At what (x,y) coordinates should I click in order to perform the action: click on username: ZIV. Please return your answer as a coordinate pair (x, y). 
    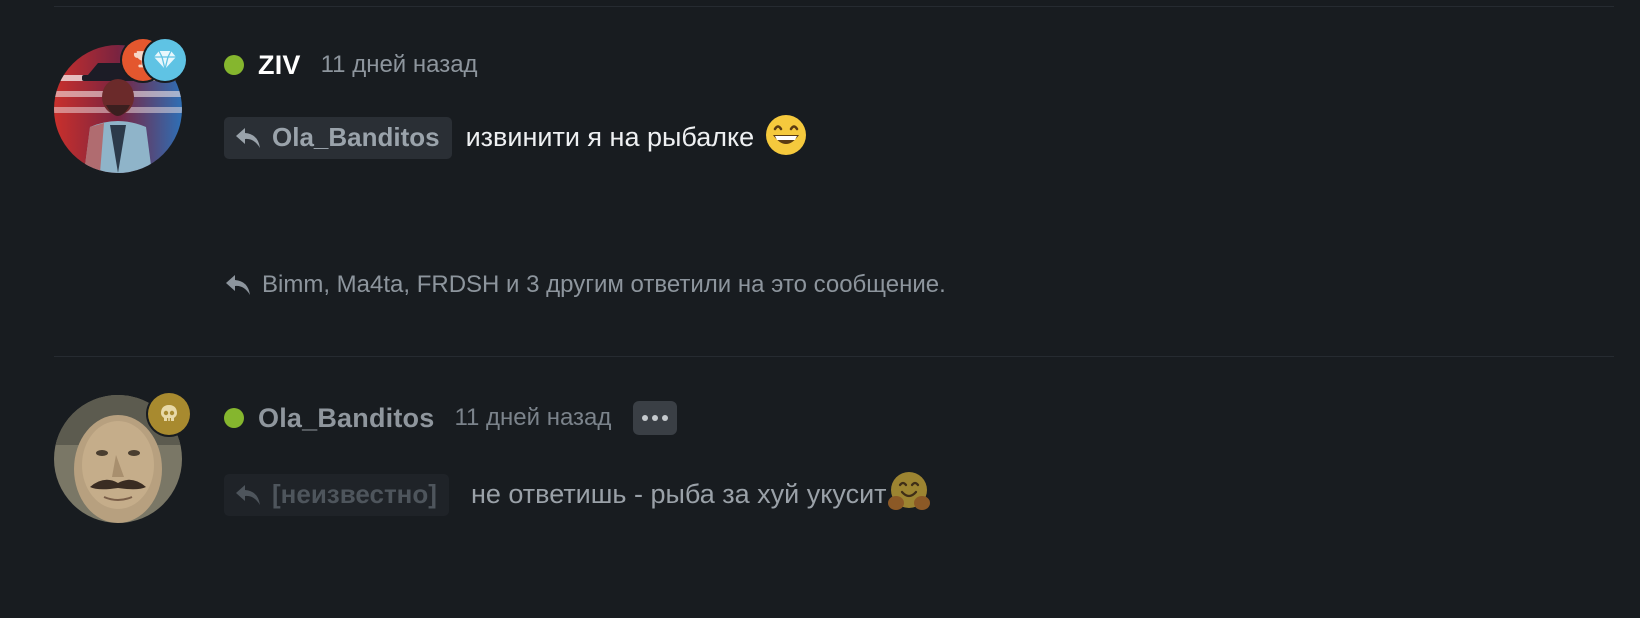
    Looking at the image, I should click on (279, 65).